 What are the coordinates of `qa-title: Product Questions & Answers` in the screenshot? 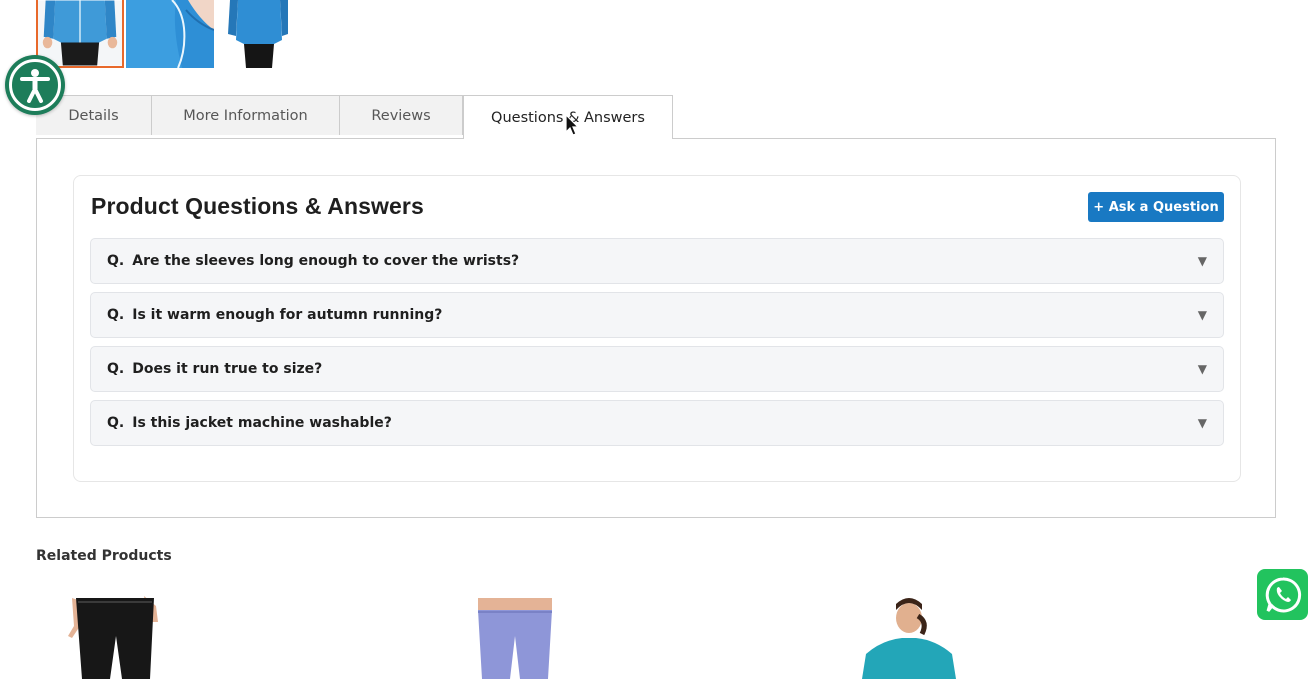 It's located at (257, 206).